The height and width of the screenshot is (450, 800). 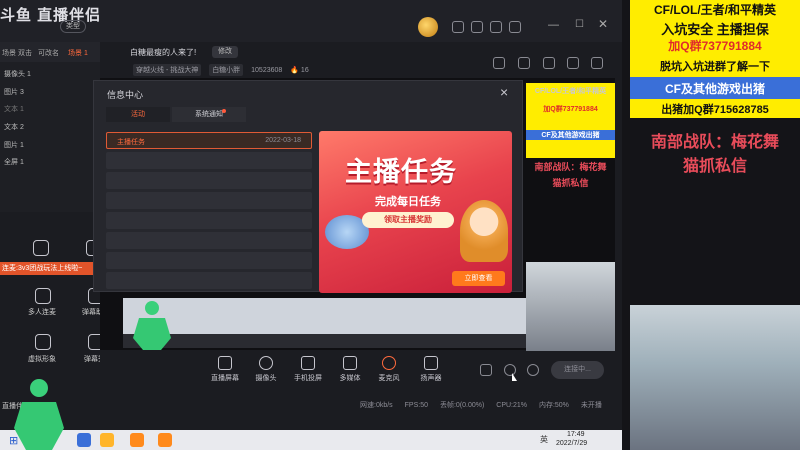 I want to click on dropped-frames: 丢帧:0(0.00%), so click(x=462, y=405).